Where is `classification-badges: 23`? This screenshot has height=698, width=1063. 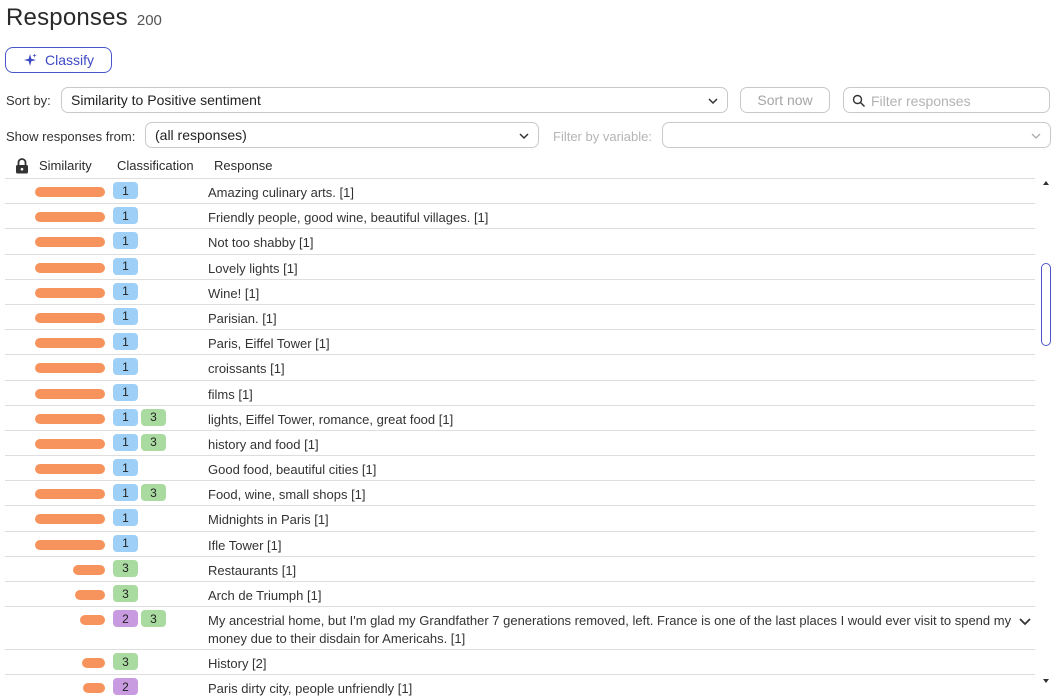
classification-badges: 23 is located at coordinates (141, 619).